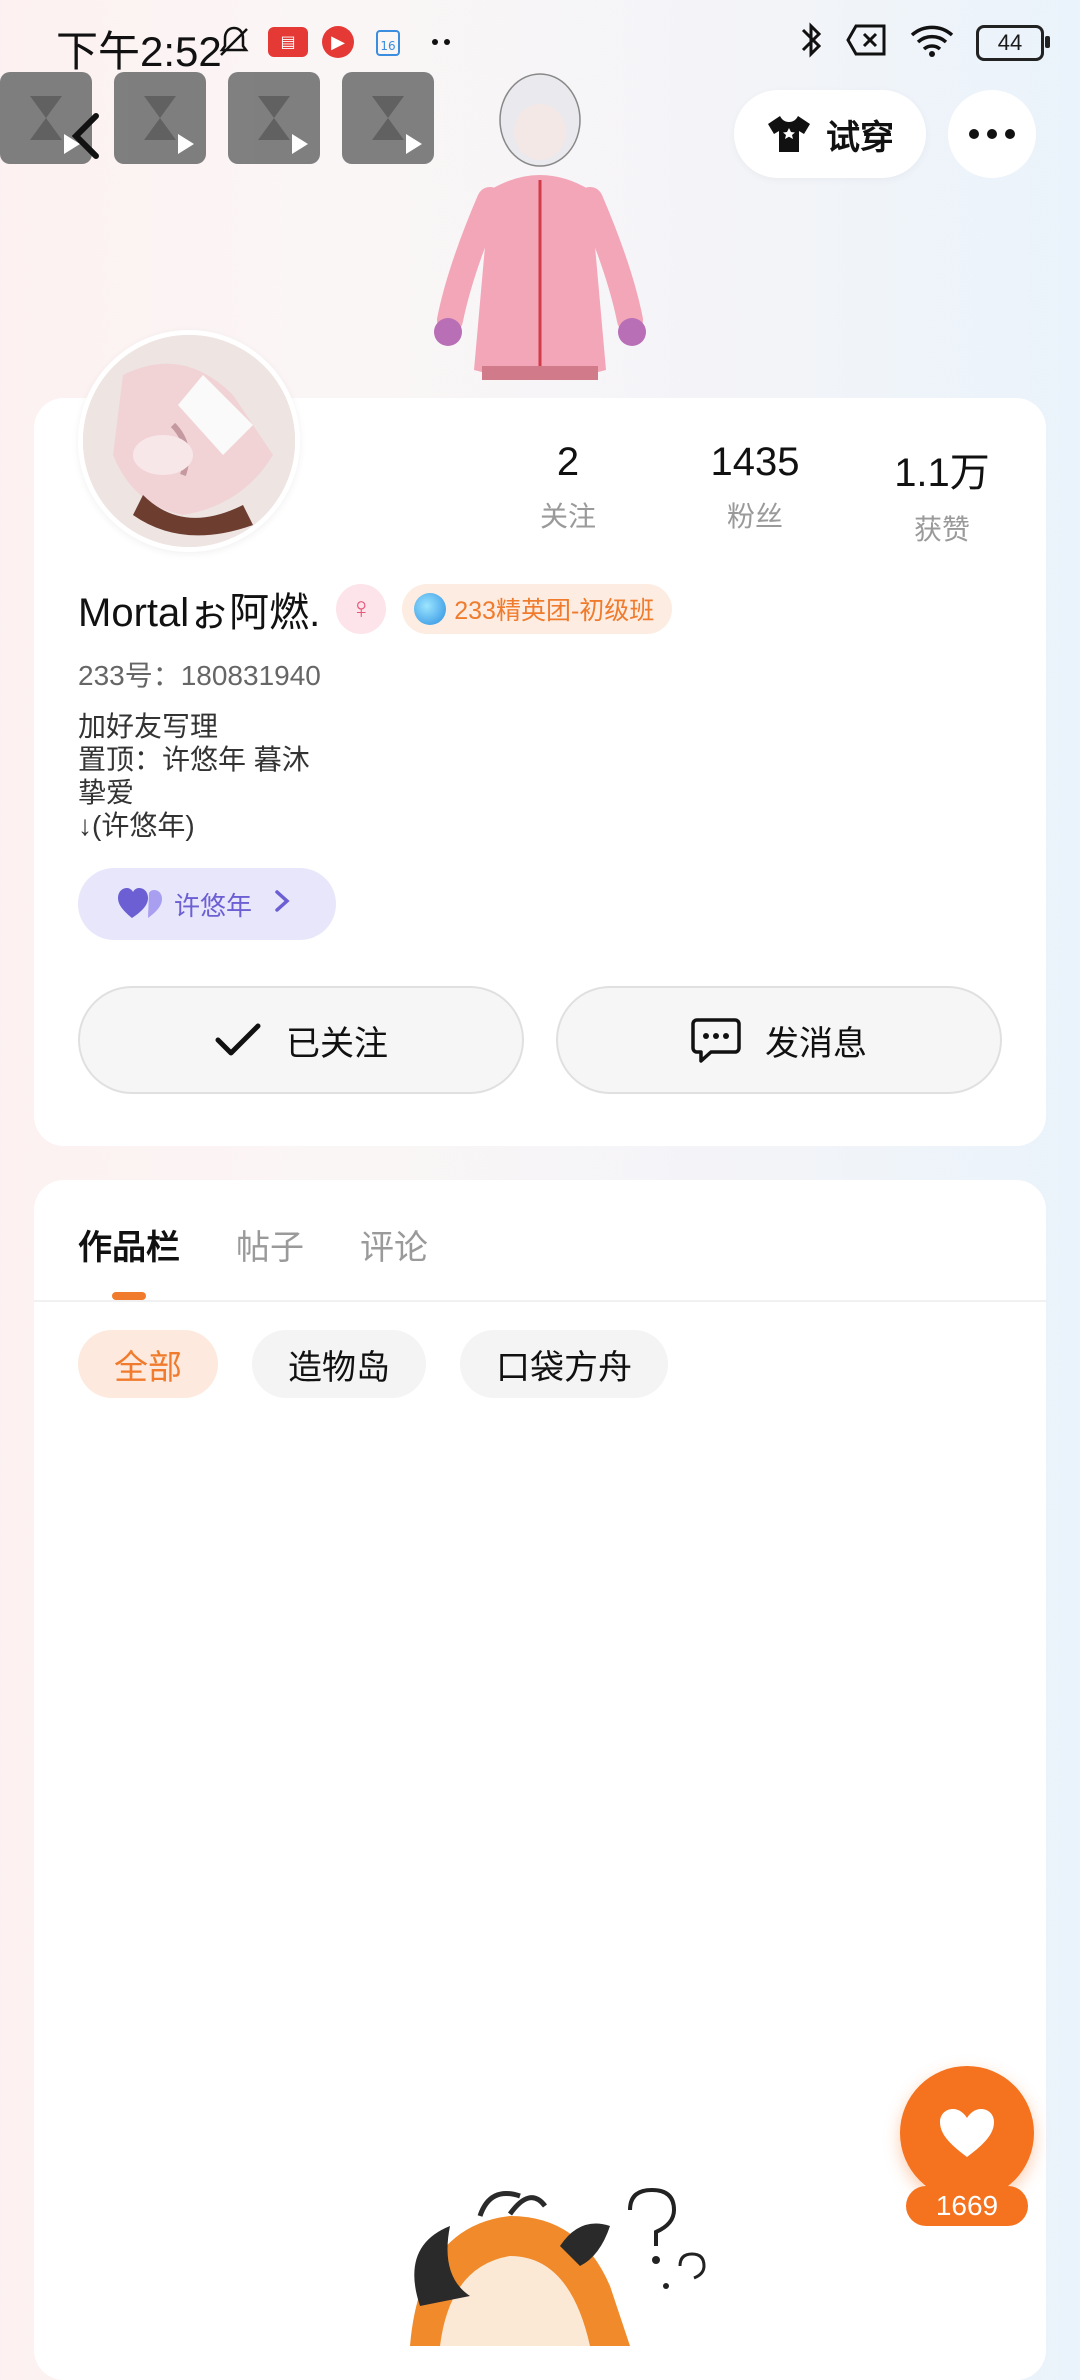 This screenshot has width=1080, height=2380. I want to click on more-icon, so click(992, 134).